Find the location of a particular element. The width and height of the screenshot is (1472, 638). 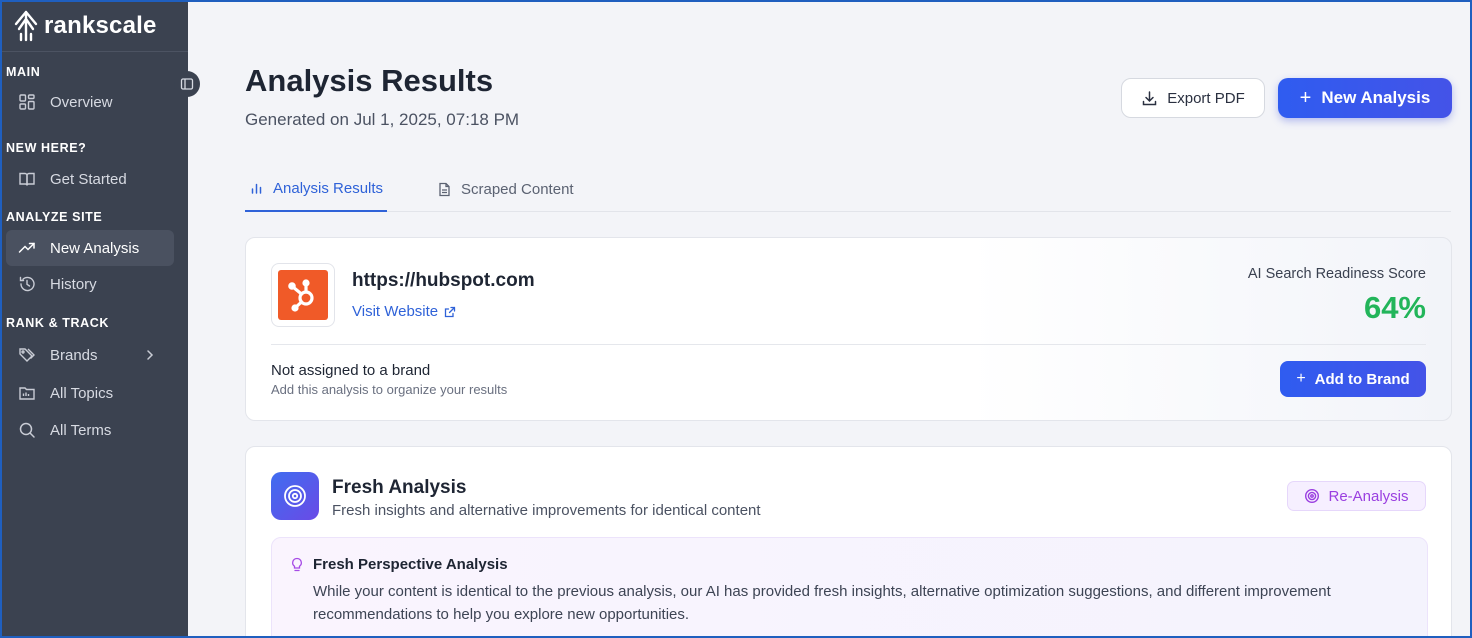

sidebar-item-get-started: Get Started is located at coordinates (90, 179).